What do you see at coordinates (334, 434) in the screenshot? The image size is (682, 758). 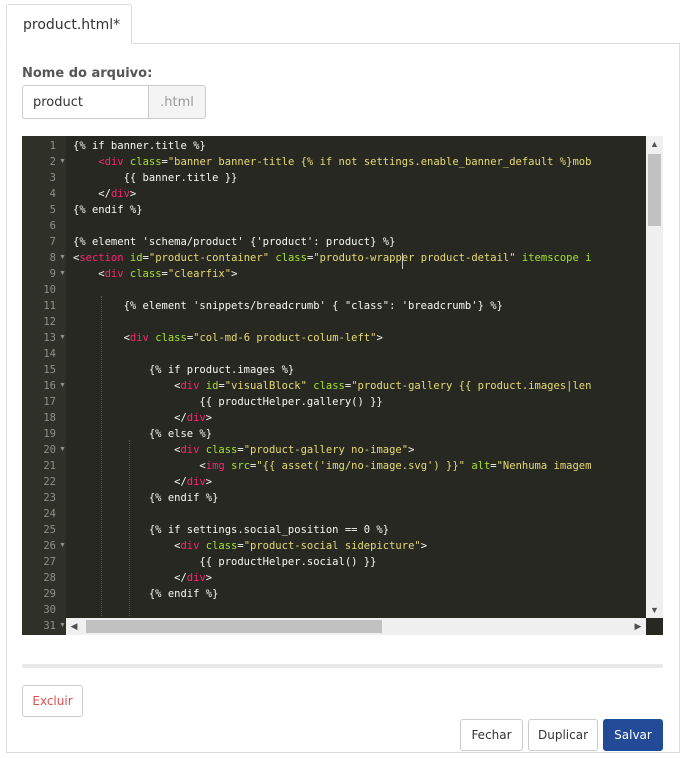 I see `code-line: 19 {% else %}` at bounding box center [334, 434].